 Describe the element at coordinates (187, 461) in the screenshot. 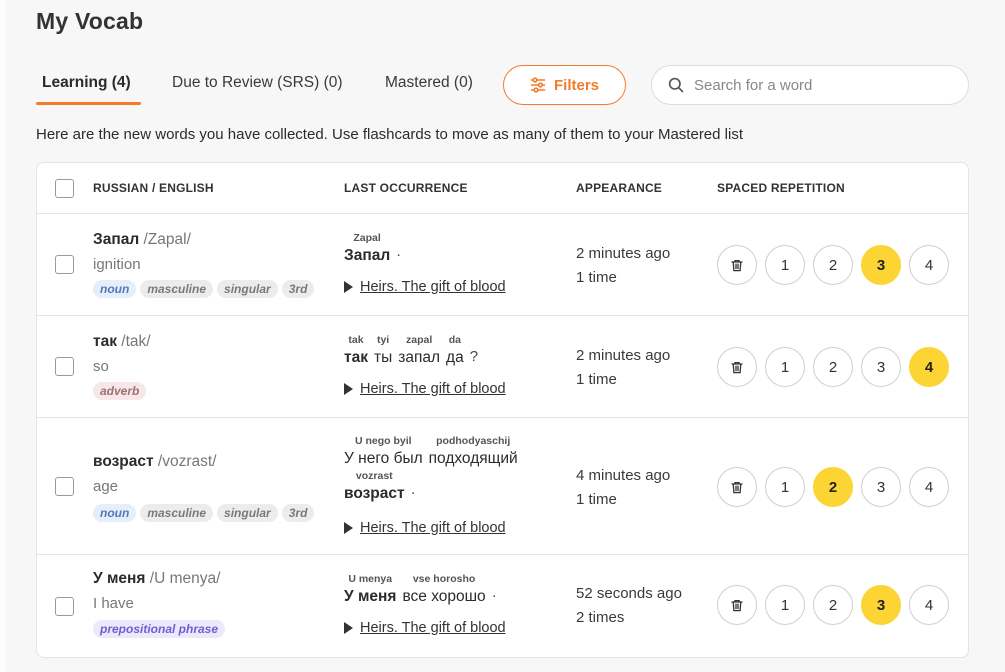

I see `transliteration: /vozrast/` at that location.